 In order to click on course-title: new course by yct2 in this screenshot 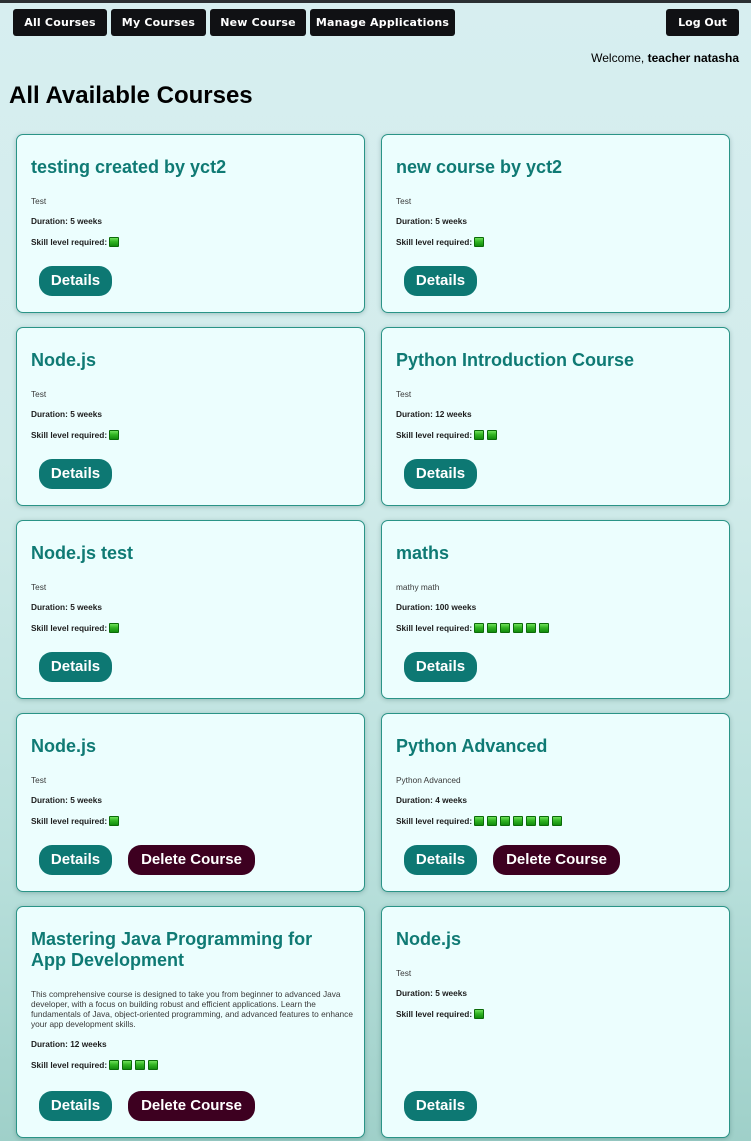, I will do `click(479, 167)`.